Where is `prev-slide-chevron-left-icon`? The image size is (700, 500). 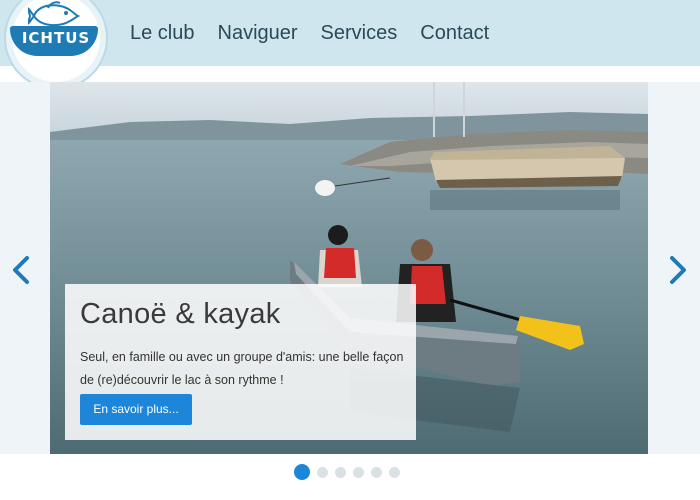 prev-slide-chevron-left-icon is located at coordinates (21, 270).